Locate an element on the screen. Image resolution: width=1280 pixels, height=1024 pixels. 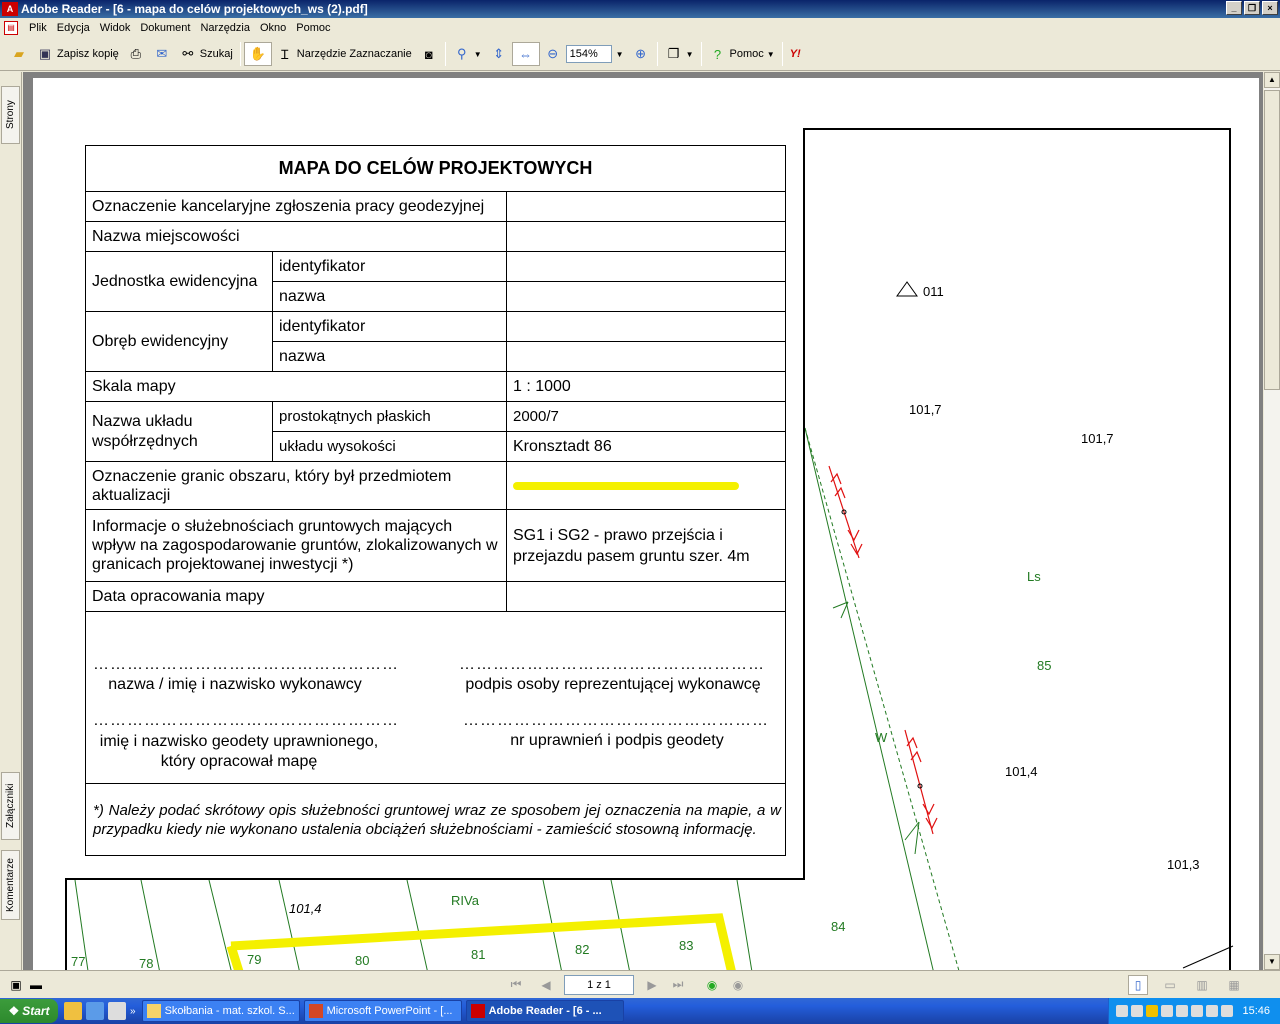
snapshot-button: ◙ is located at coordinates (429, 54).